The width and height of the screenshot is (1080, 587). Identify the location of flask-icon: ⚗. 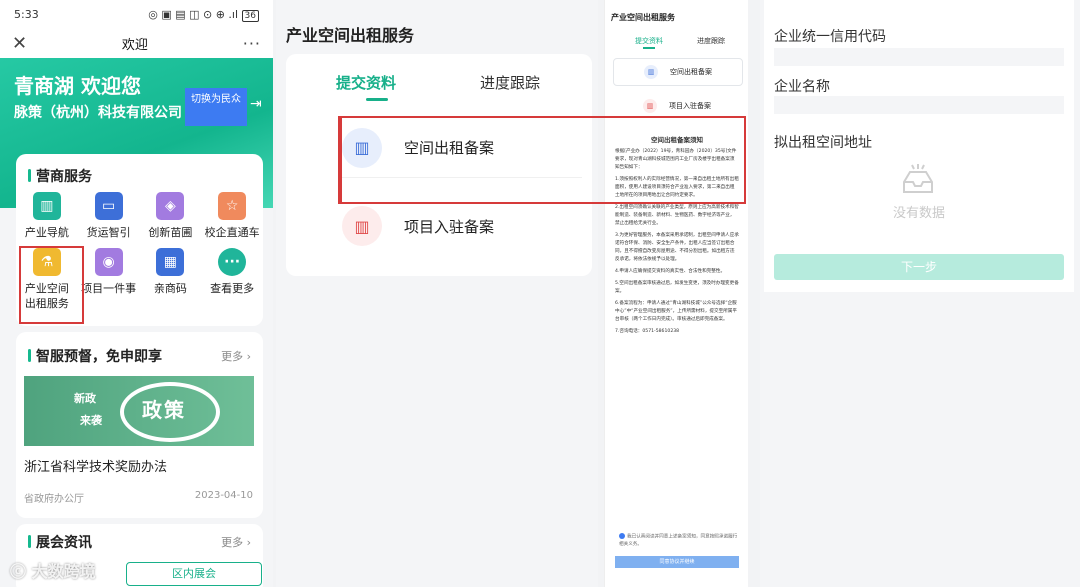
(46, 262).